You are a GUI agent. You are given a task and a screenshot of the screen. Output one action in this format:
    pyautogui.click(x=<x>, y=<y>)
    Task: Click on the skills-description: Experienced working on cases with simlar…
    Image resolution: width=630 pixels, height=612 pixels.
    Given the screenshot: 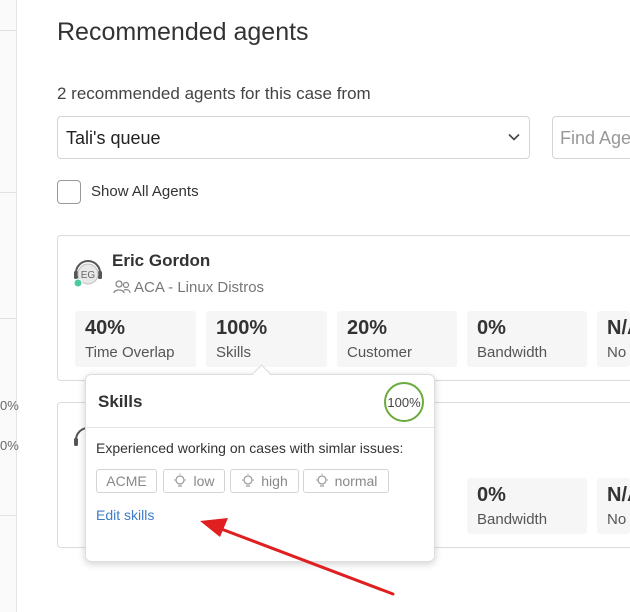 What is the action you would take?
    pyautogui.click(x=250, y=448)
    